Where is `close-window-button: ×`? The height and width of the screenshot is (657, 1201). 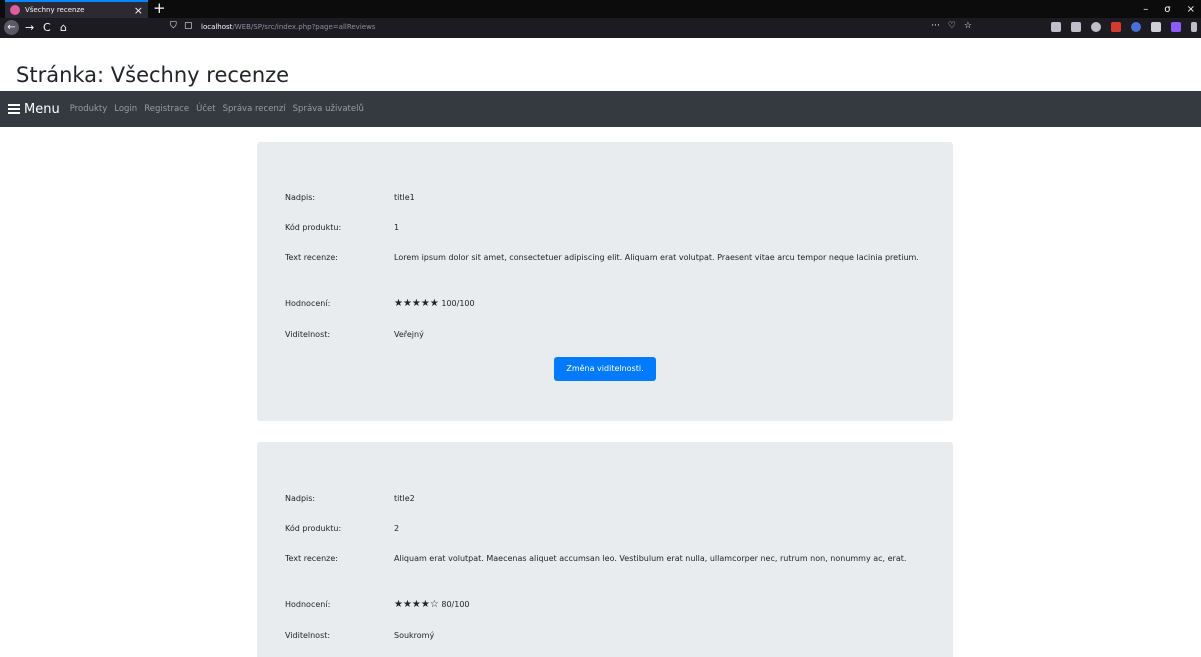
close-window-button: × is located at coordinates (1191, 9).